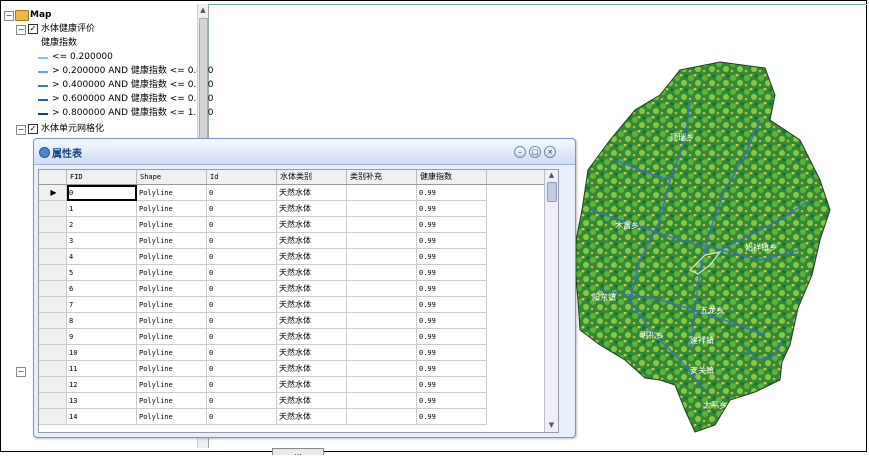 The width and height of the screenshot is (869, 457). Describe the element at coordinates (102, 417) in the screenshot. I see `table-cell: 14` at that location.